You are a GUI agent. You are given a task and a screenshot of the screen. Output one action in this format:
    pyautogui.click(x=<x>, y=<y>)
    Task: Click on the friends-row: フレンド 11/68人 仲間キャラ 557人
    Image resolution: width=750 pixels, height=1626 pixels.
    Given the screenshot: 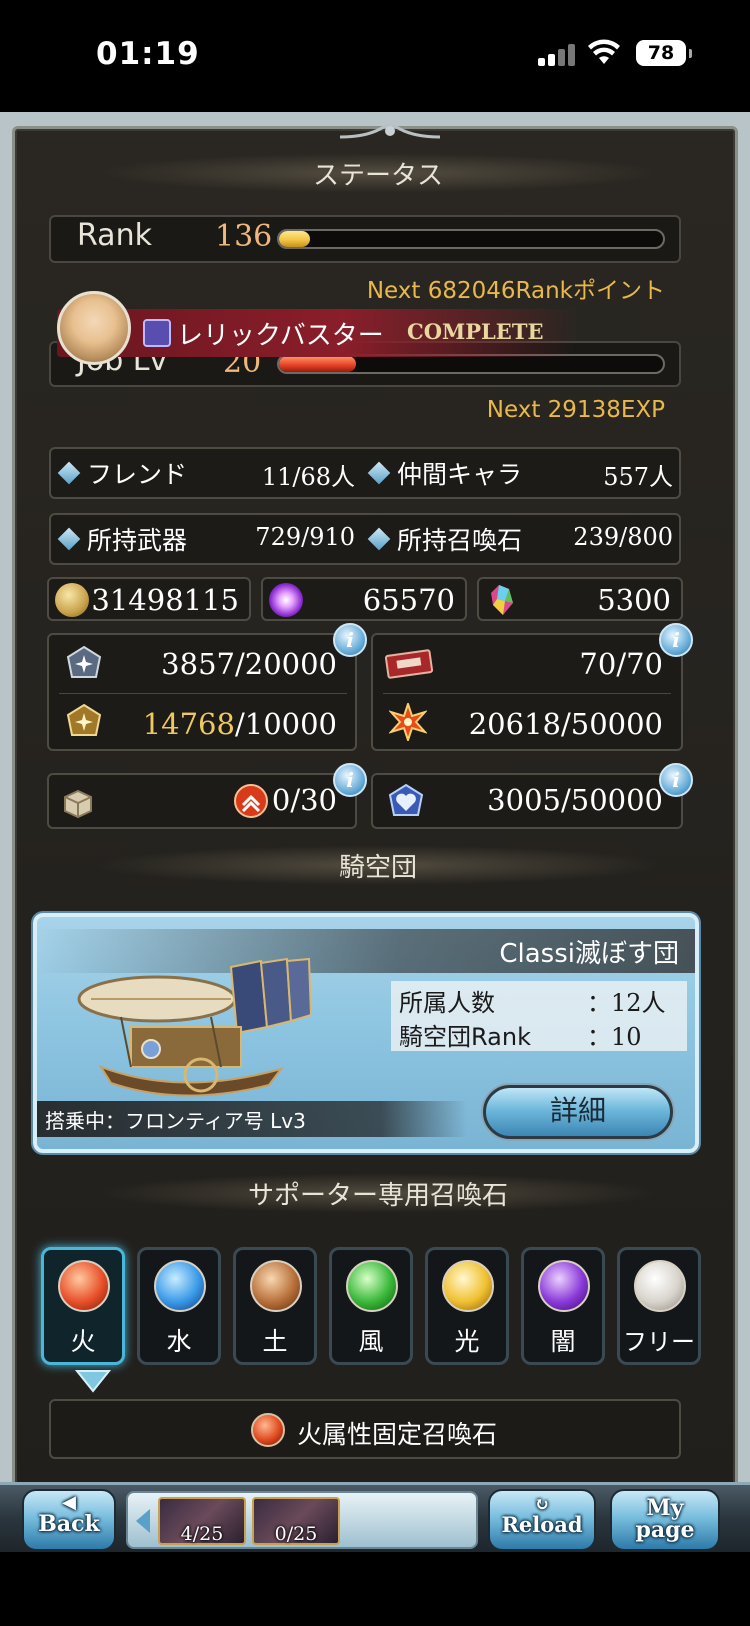 What is the action you would take?
    pyautogui.click(x=365, y=473)
    